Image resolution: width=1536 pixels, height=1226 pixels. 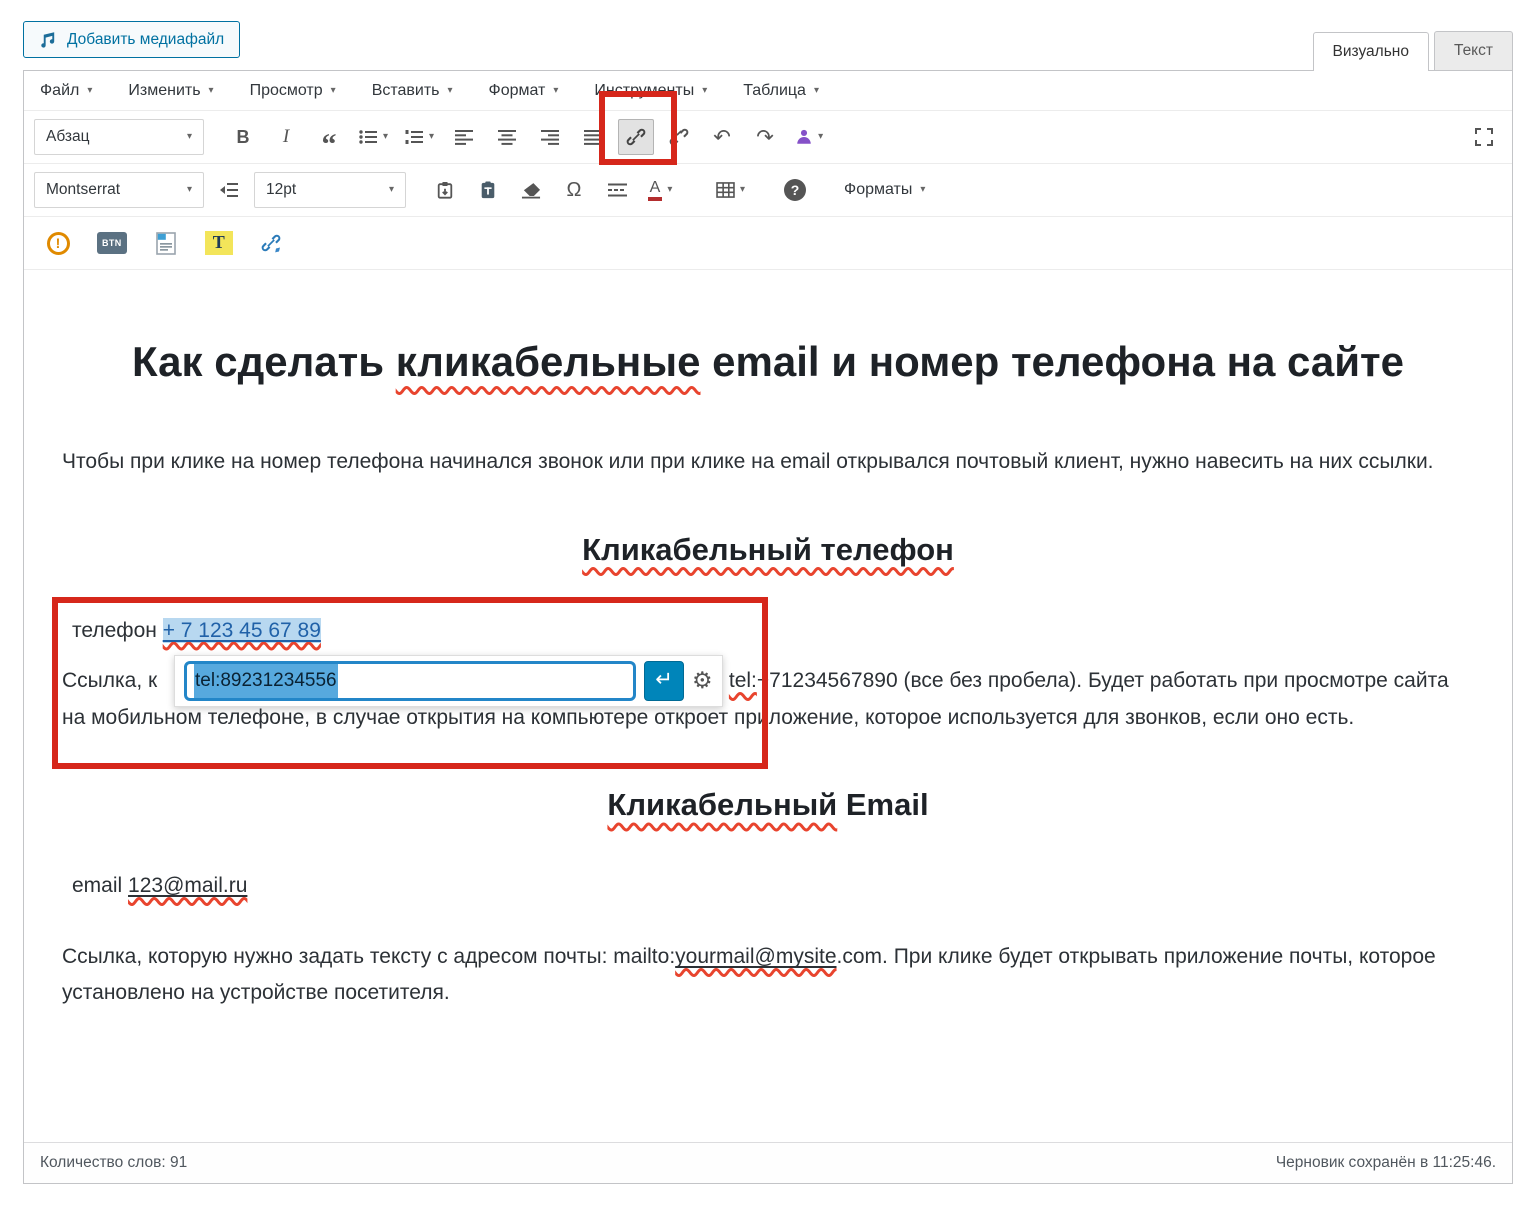 What do you see at coordinates (883, 805) in the screenshot?
I see `email-heading-rest: Email` at bounding box center [883, 805].